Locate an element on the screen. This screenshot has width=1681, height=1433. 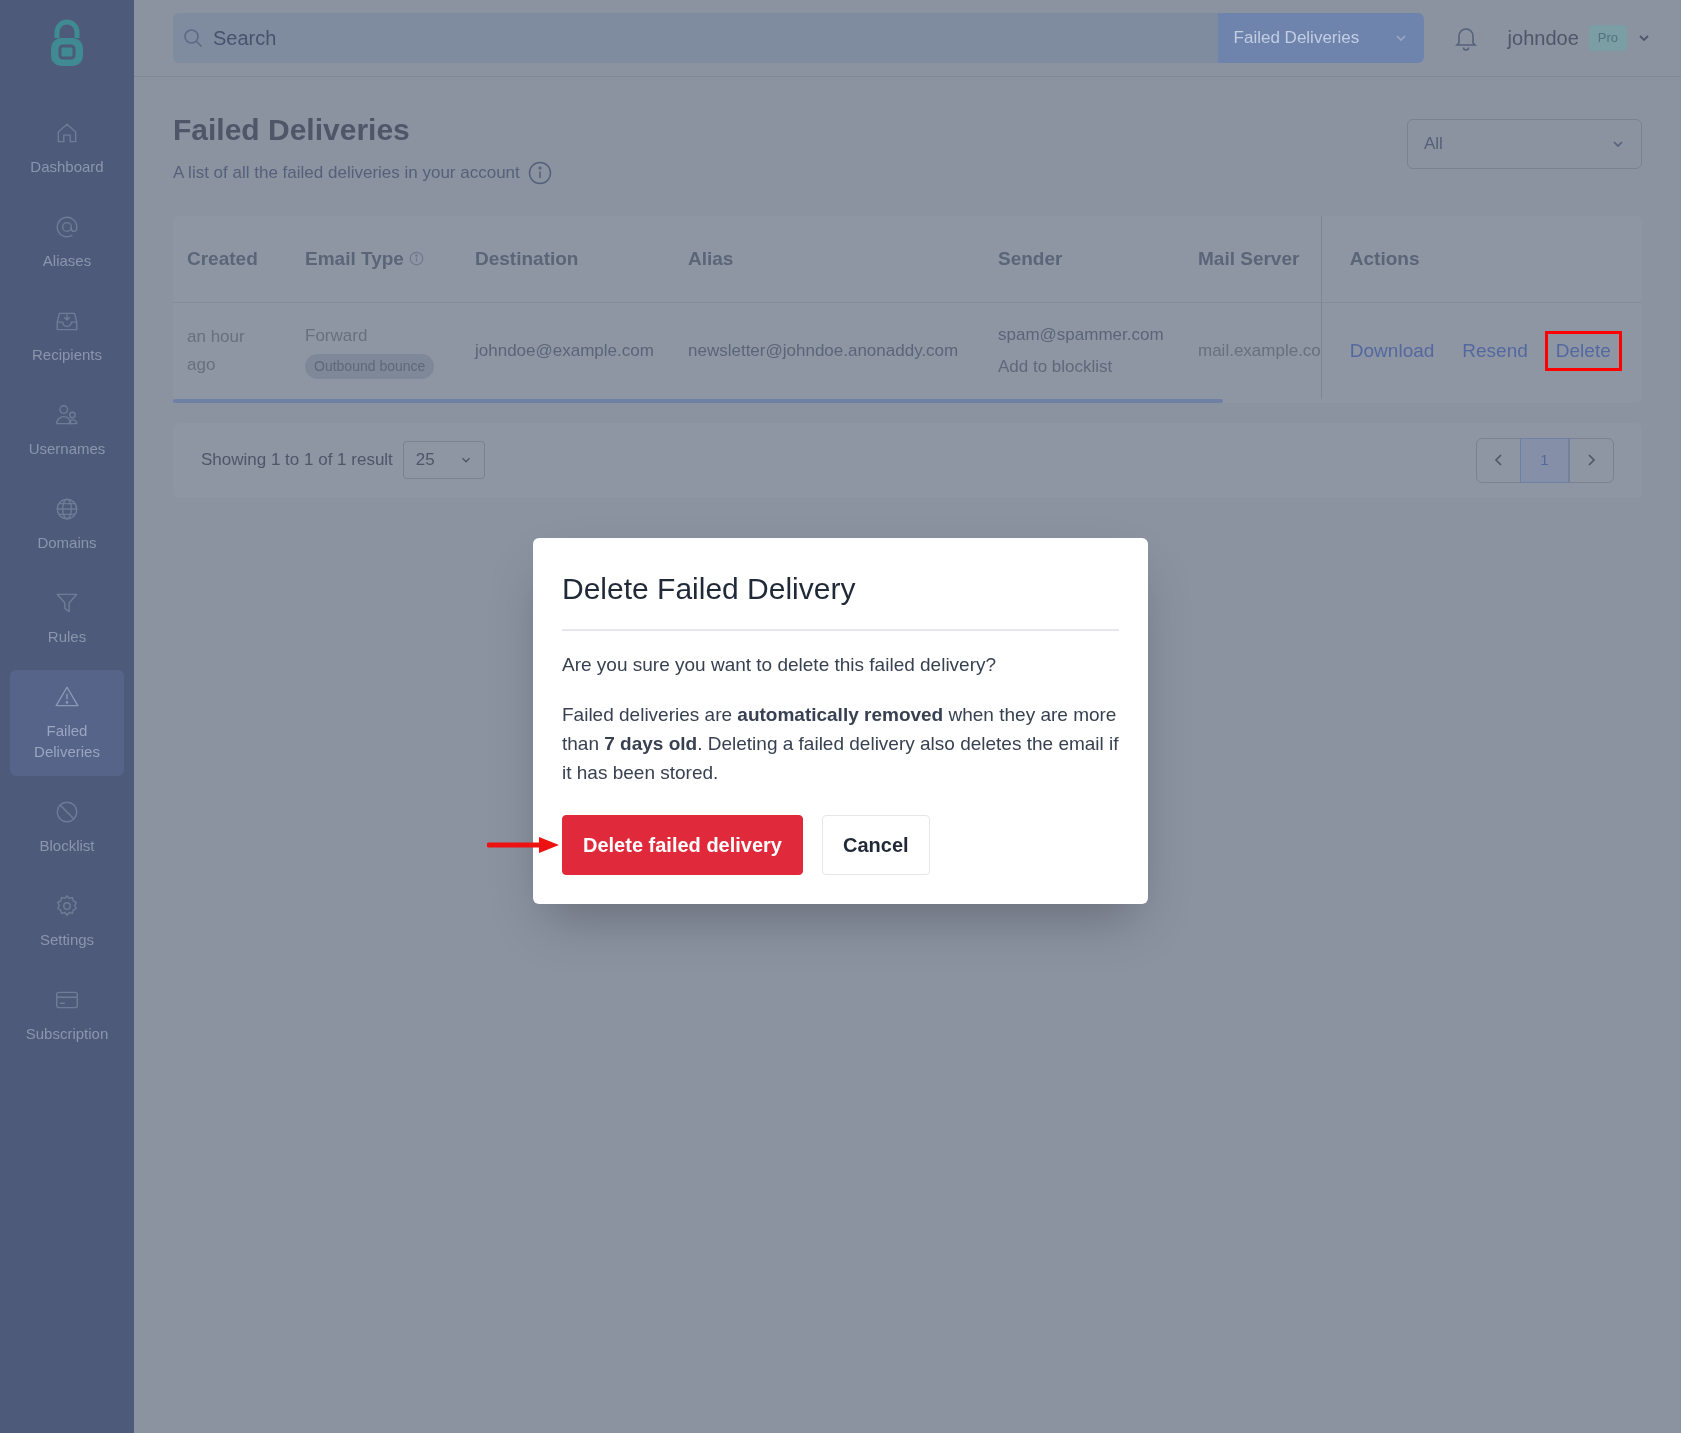
sidebar-item: Recipients is located at coordinates (67, 336).